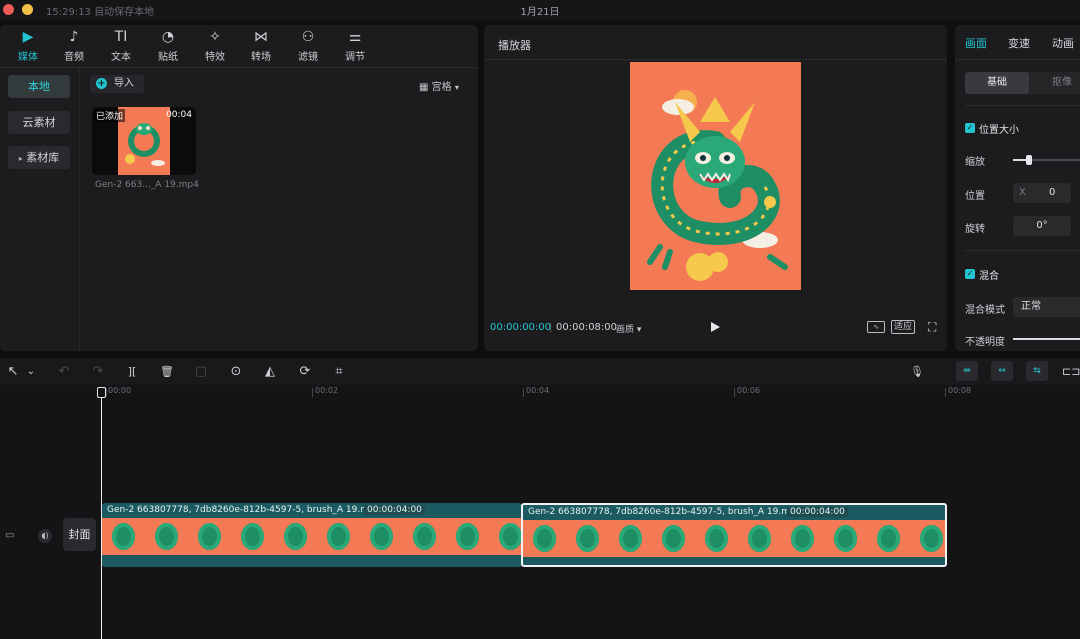 Image resolution: width=1080 pixels, height=639 pixels. Describe the element at coordinates (970, 128) in the screenshot. I see `position-size-checkbox: ✓` at that location.